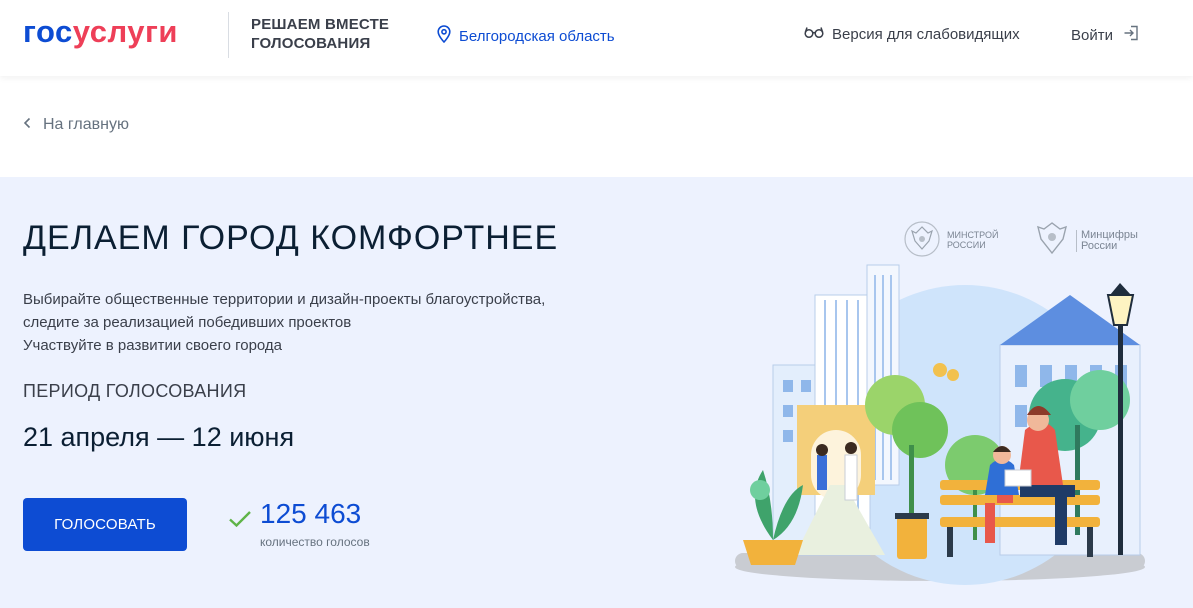 The image size is (1193, 608). What do you see at coordinates (1131, 35) in the screenshot?
I see `login-icon` at bounding box center [1131, 35].